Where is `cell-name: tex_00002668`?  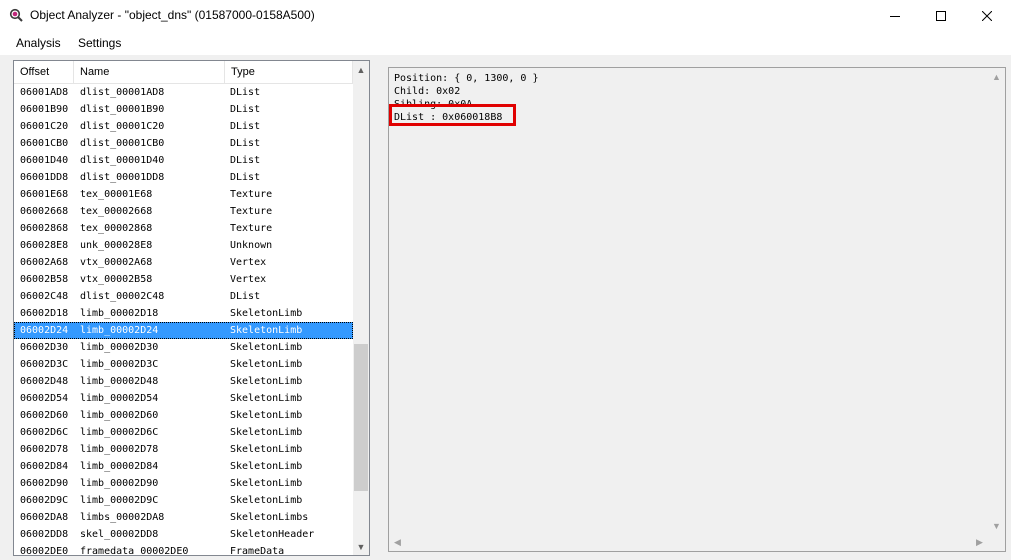
cell-name: tex_00002668 is located at coordinates (116, 211).